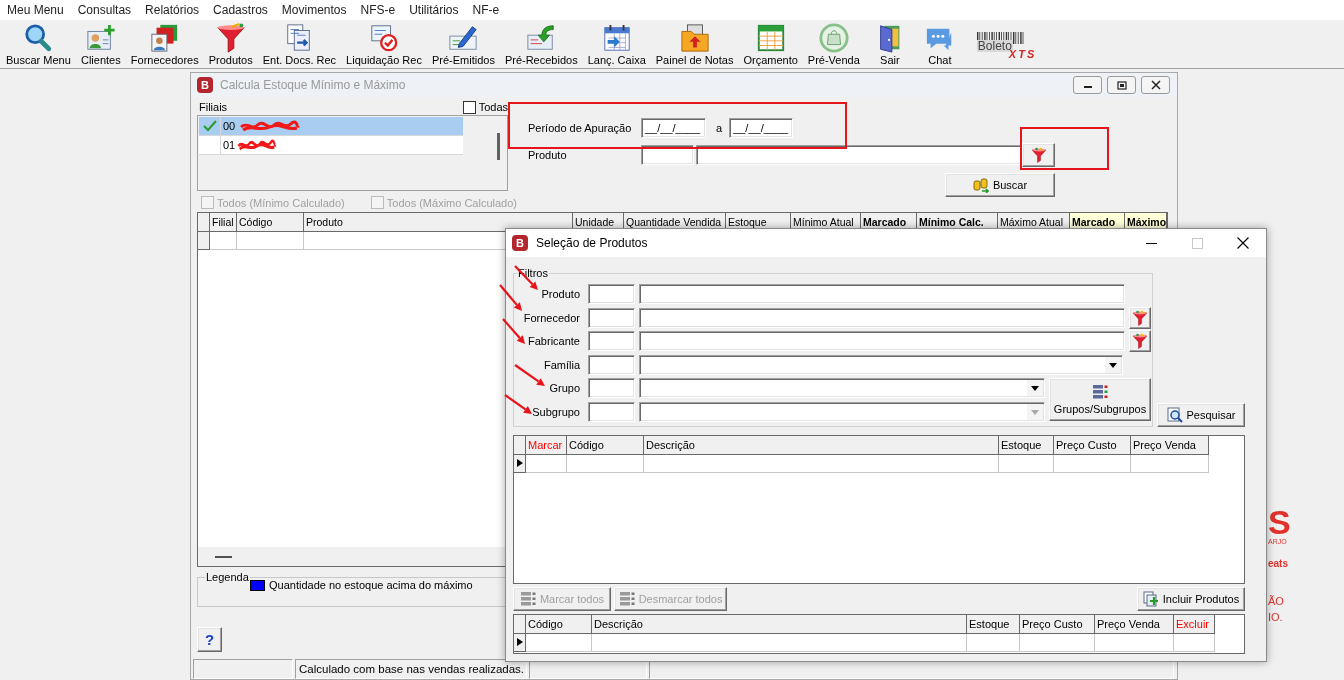  Describe the element at coordinates (240, 10) in the screenshot. I see `menu-item: Cadastros` at that location.